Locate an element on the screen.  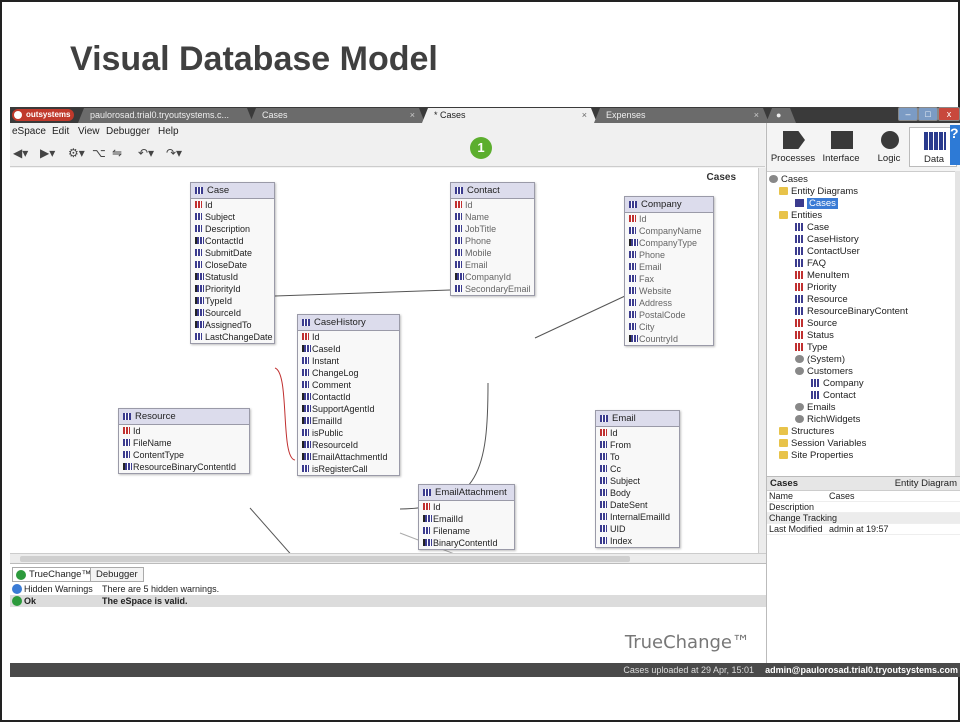
tree-entities: Entities is located at coordinates (800, 216).